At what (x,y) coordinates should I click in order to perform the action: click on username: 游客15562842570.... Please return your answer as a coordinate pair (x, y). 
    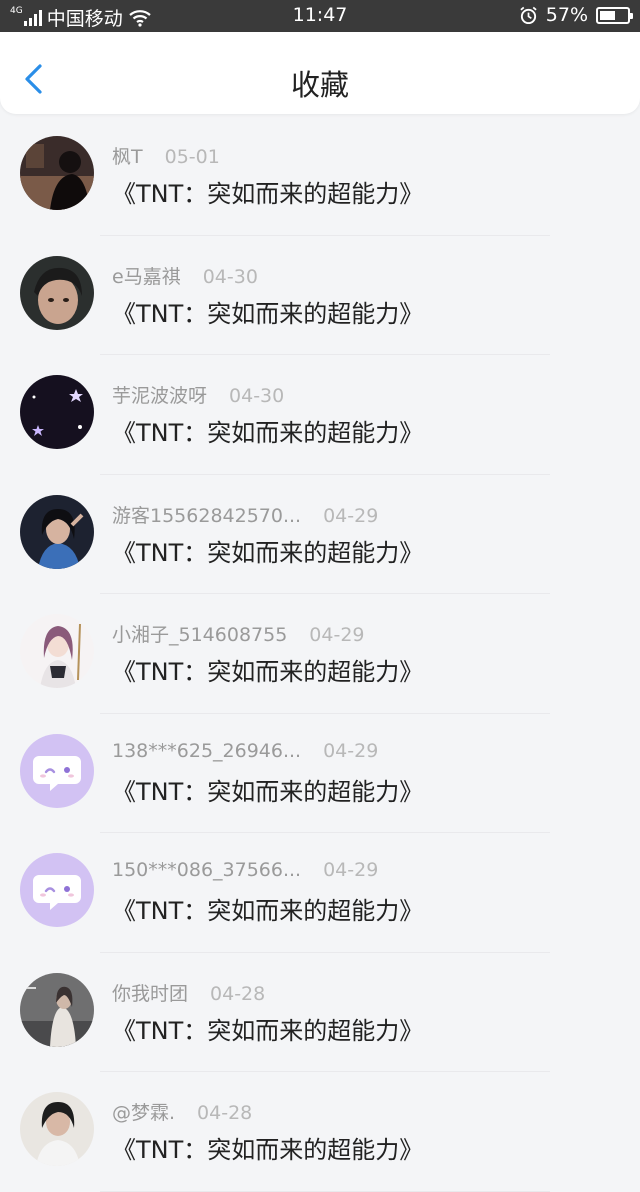
    Looking at the image, I should click on (206, 516).